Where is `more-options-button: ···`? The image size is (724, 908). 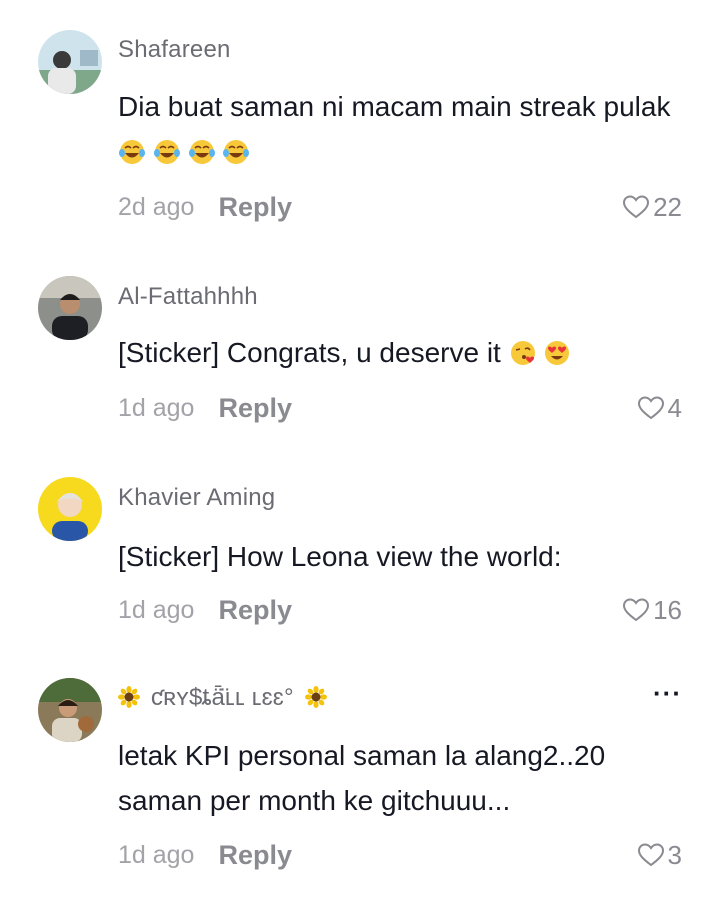 more-options-button: ··· is located at coordinates (667, 693).